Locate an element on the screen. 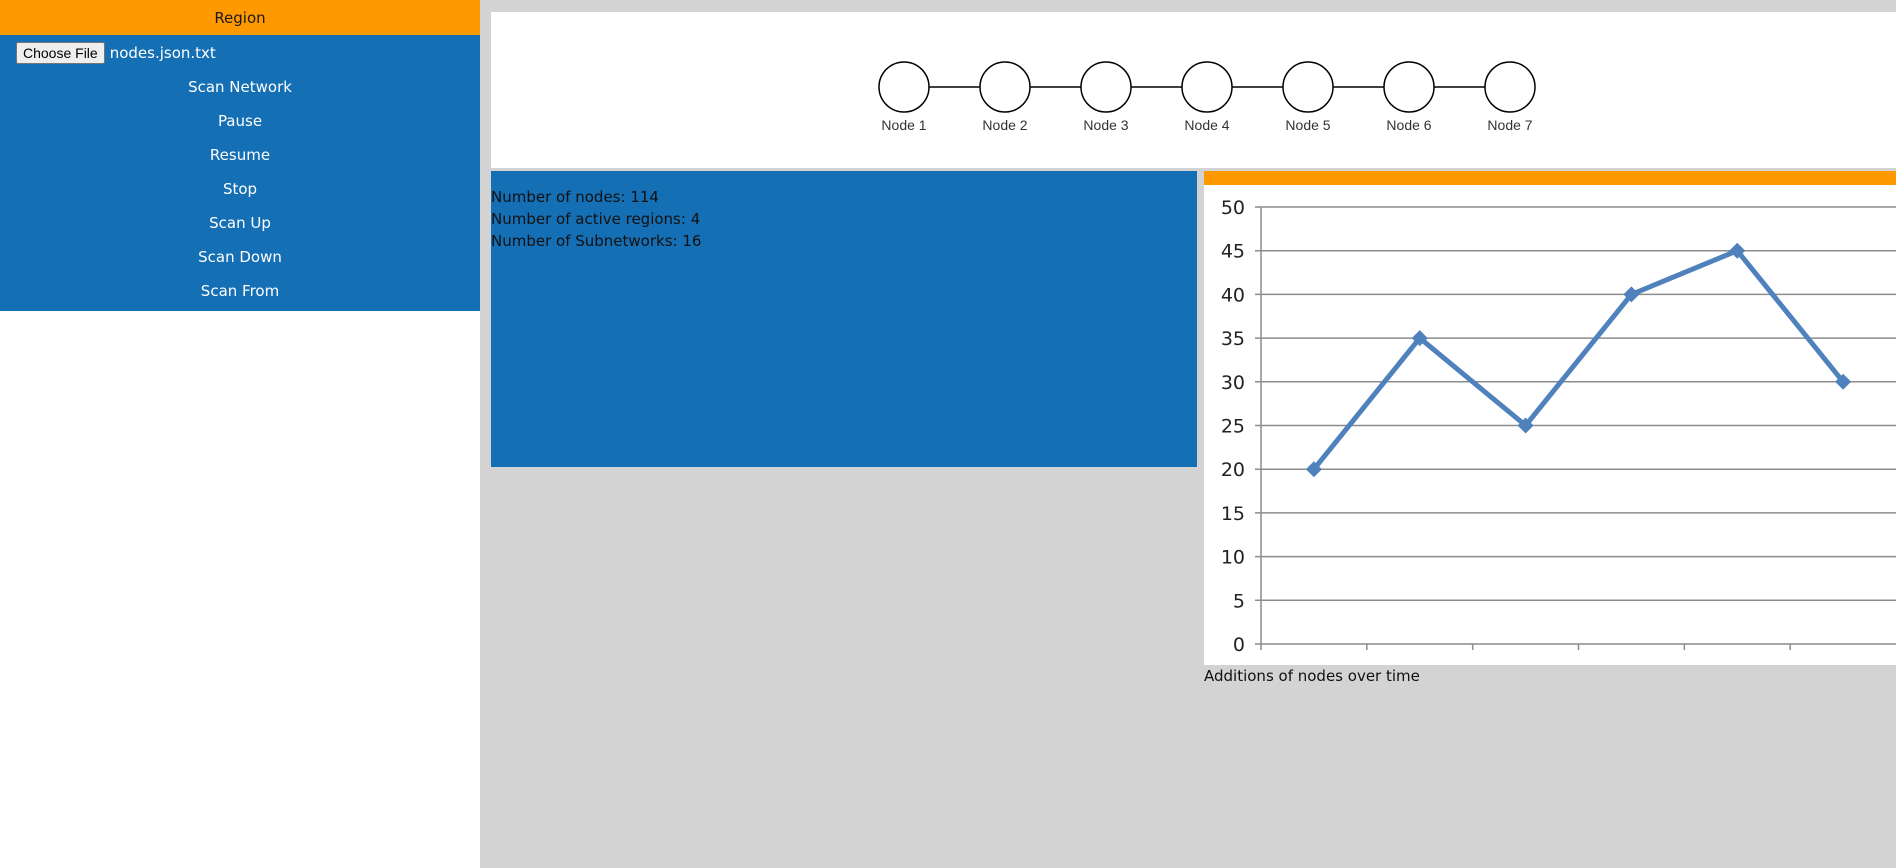  y-tick-label: 30 is located at coordinates (1233, 383).